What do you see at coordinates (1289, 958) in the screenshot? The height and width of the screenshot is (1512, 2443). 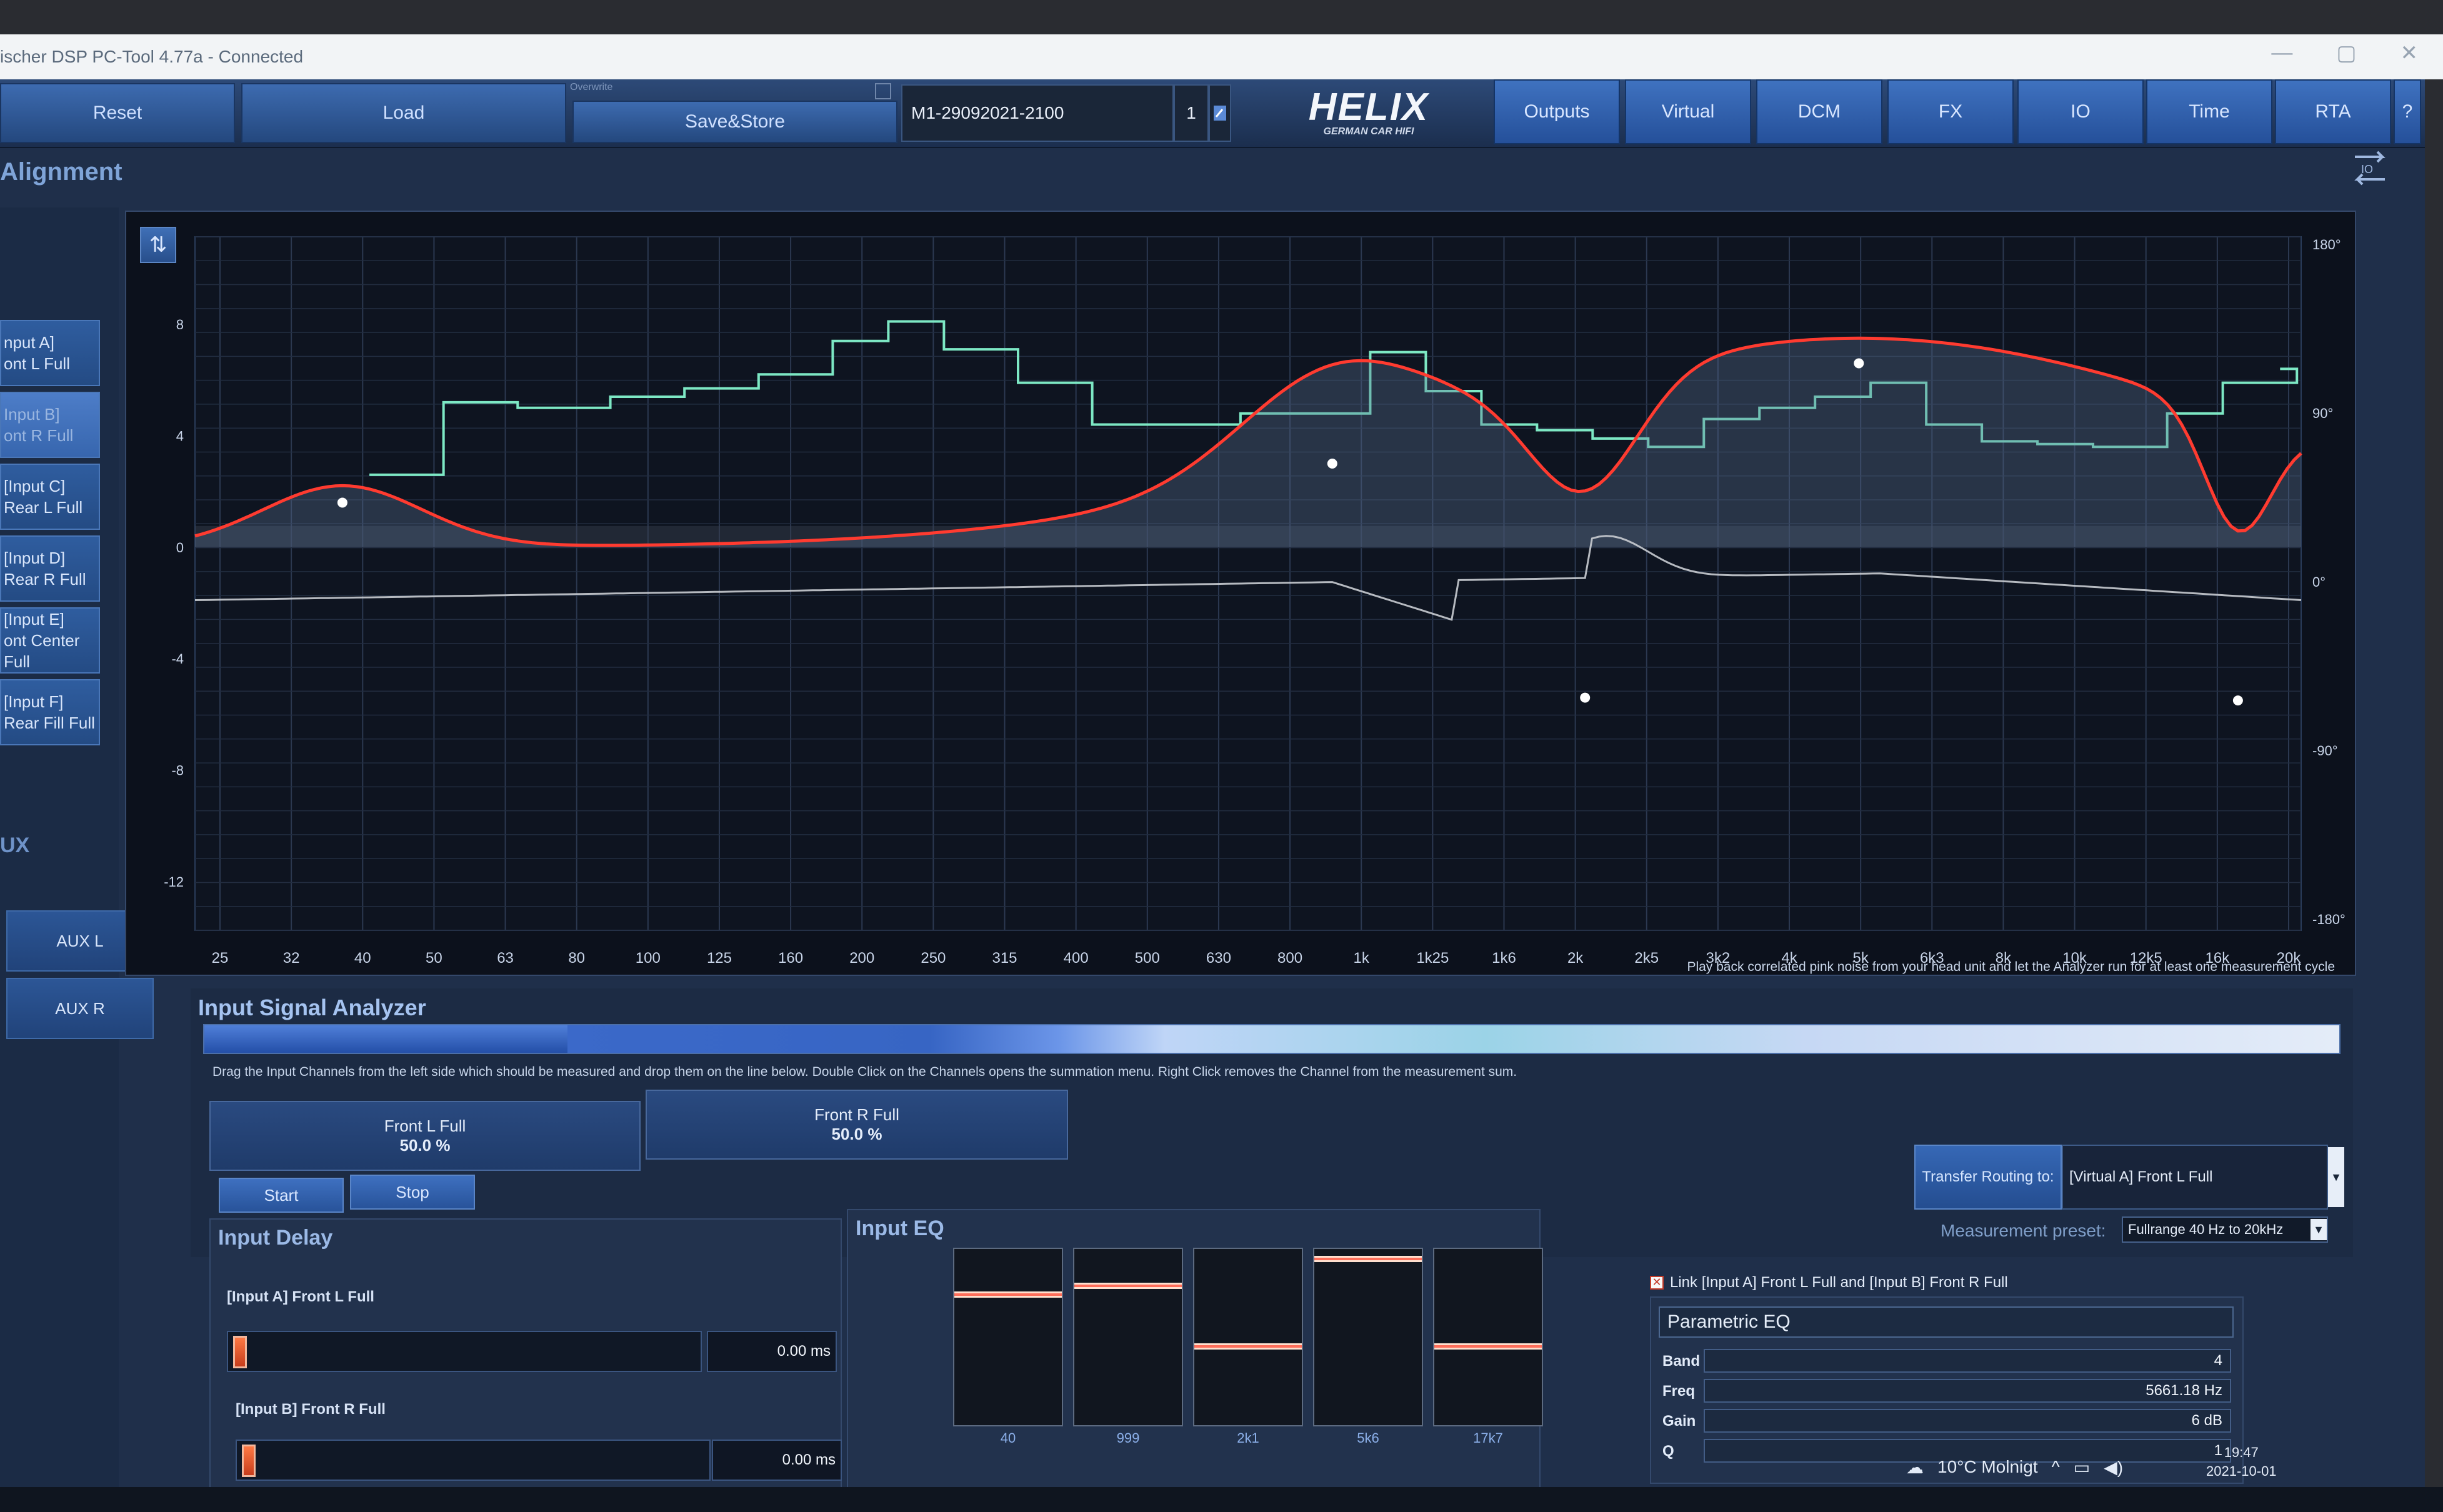 I see `x-tick-label: 800` at bounding box center [1289, 958].